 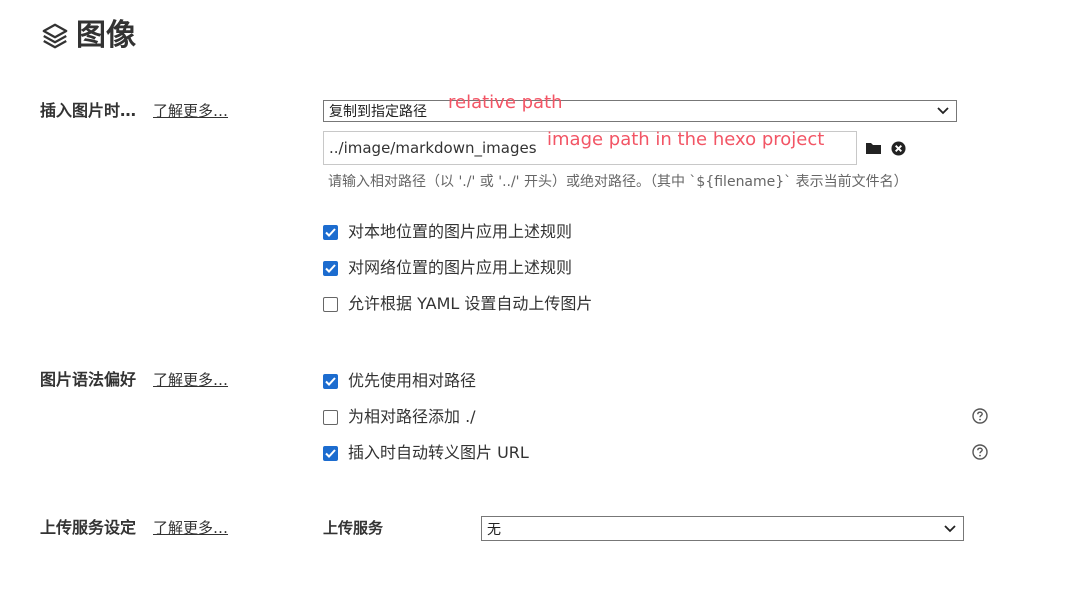 I want to click on syntax-section-label: 图片语法偏好, so click(x=88, y=379).